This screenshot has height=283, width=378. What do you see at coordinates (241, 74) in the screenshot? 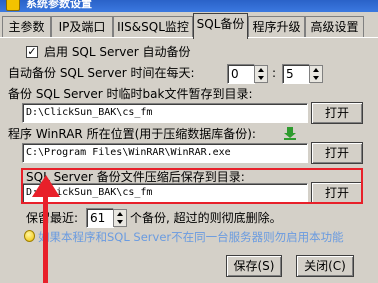
I see `backup-hour-input: 0` at bounding box center [241, 74].